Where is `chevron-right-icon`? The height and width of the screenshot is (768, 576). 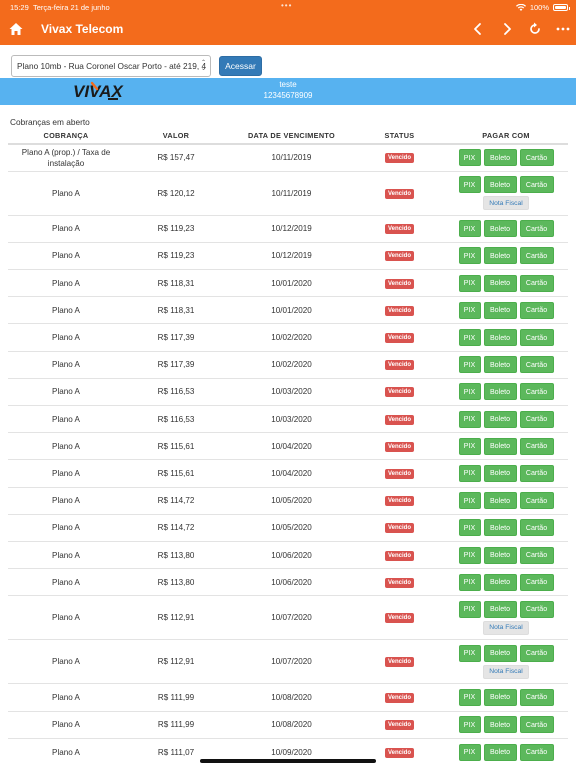 chevron-right-icon is located at coordinates (507, 29).